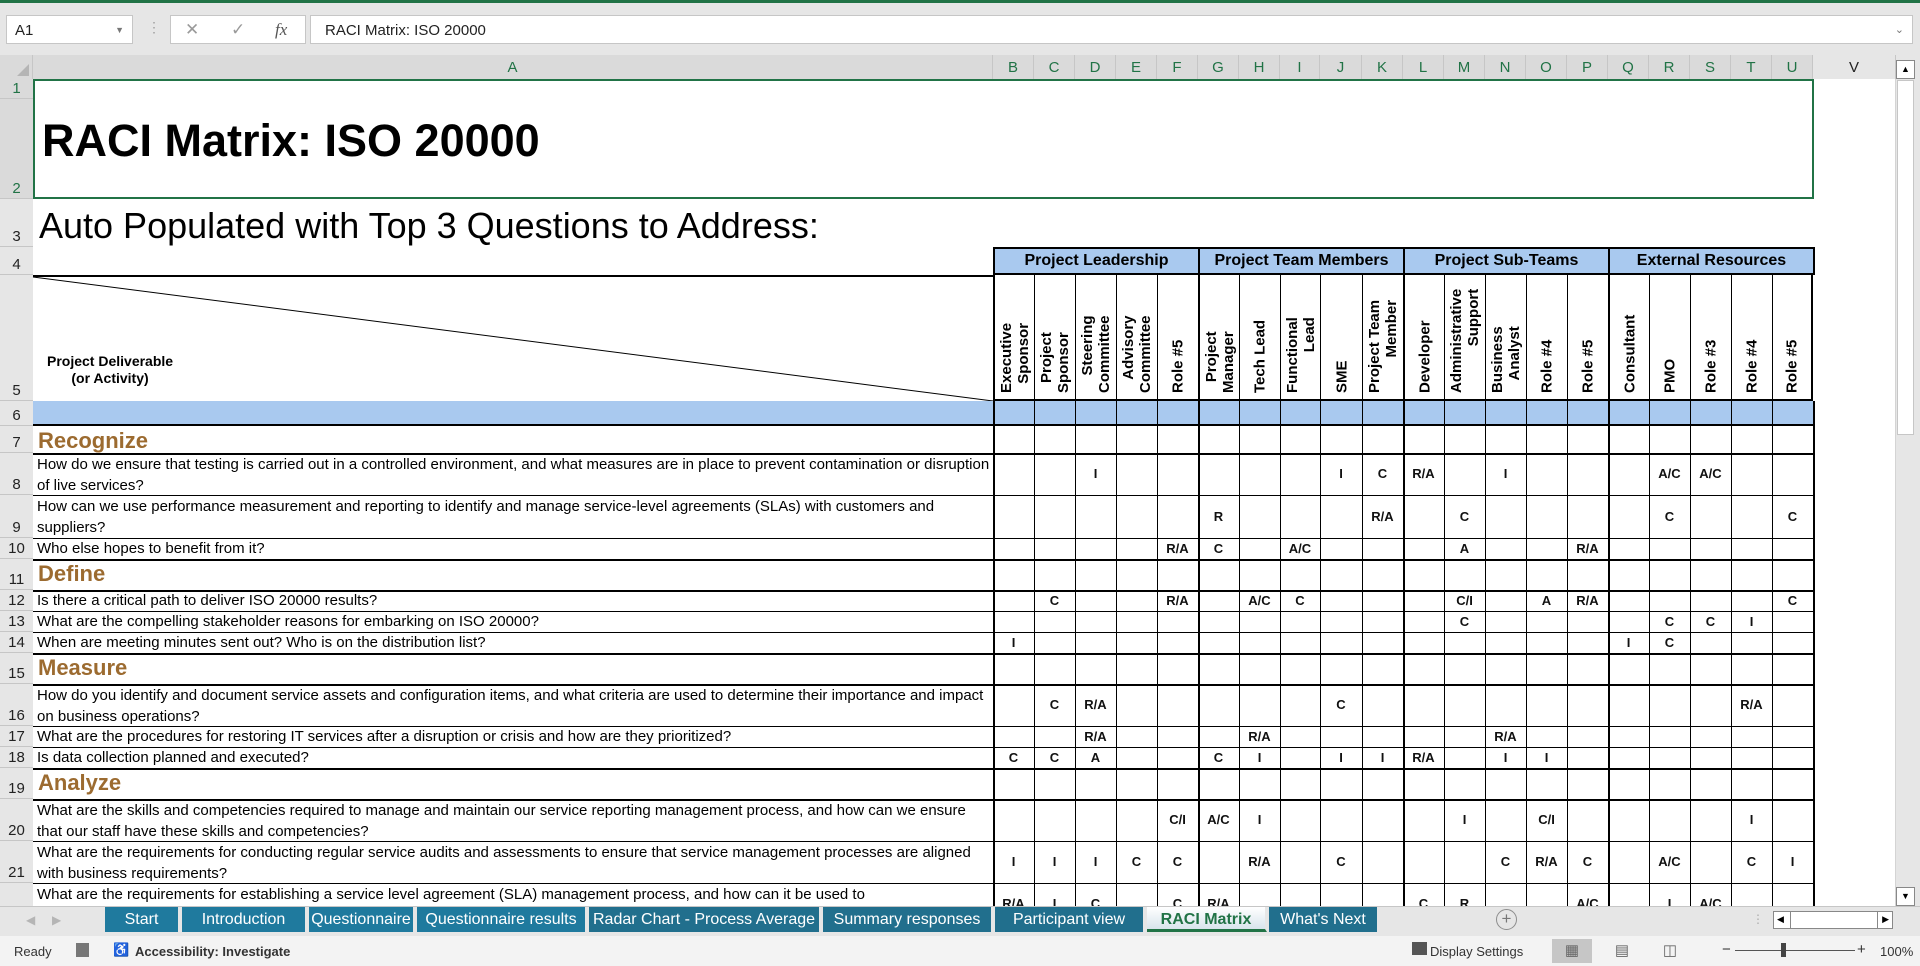 This screenshot has height=966, width=1920. I want to click on scroll-left-arrow-icon: ◀, so click(1780, 919).